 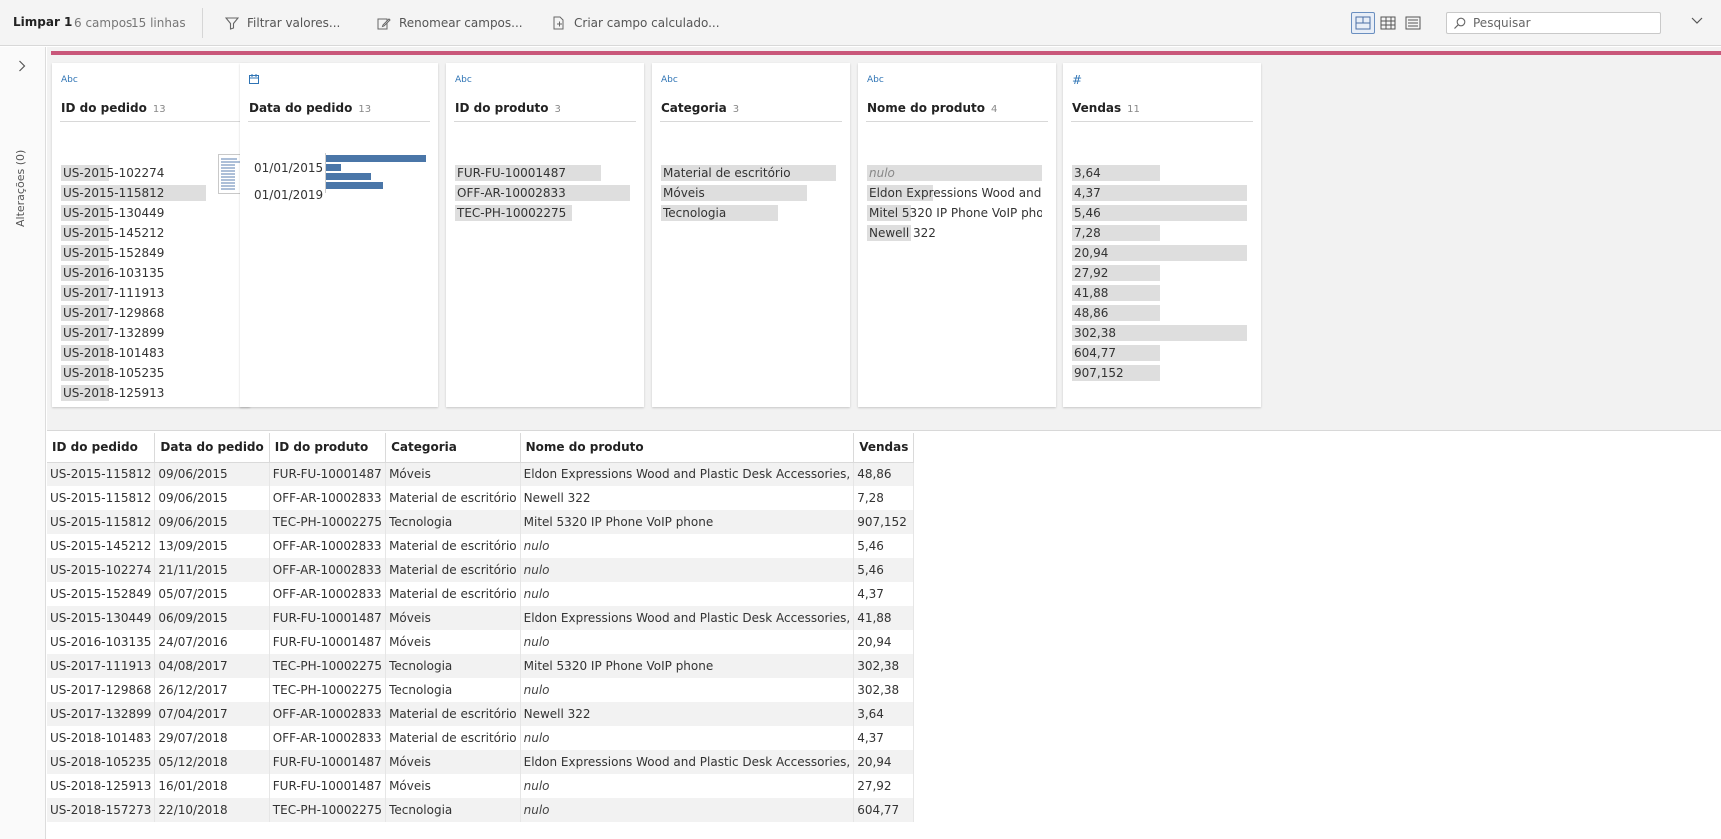 I want to click on column-header: Data do pedido, so click(x=212, y=448).